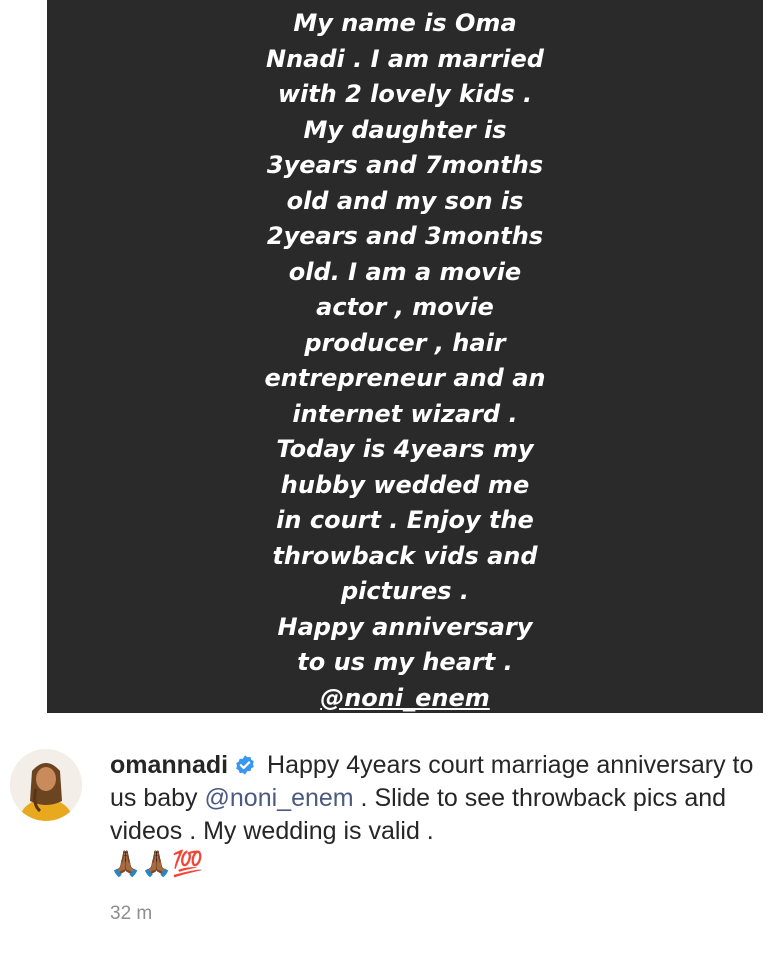 The height and width of the screenshot is (960, 784). Describe the element at coordinates (405, 520) in the screenshot. I see `story-line: in court . Enjoy the` at that location.